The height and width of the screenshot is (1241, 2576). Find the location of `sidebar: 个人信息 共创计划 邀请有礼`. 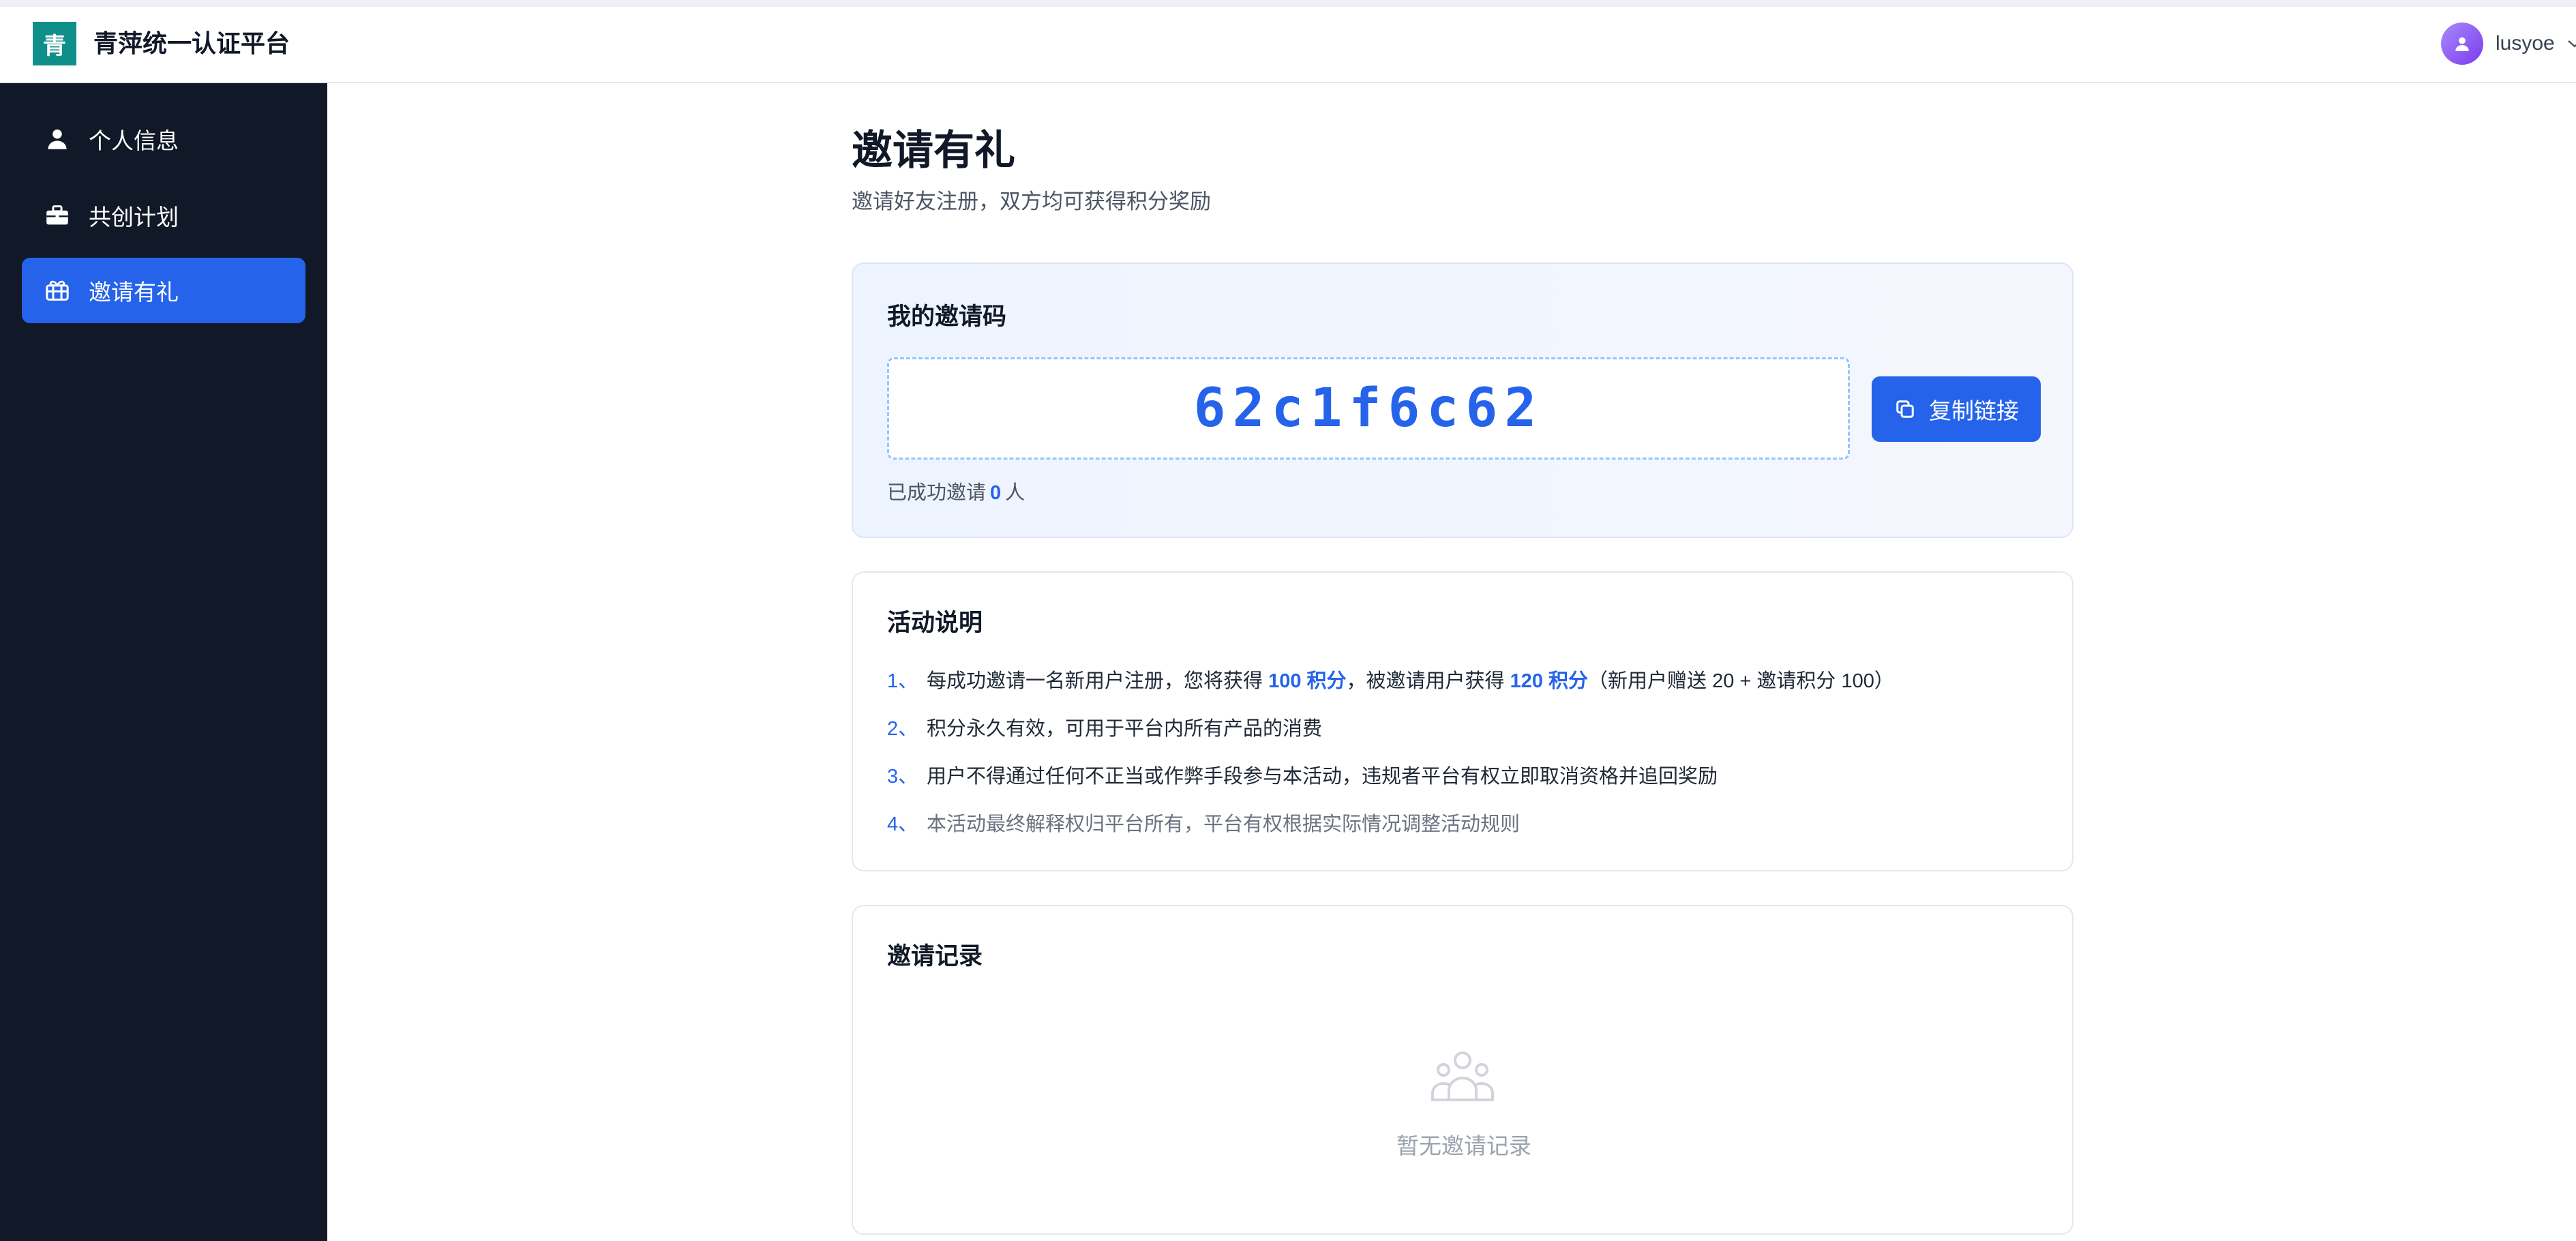

sidebar: 个人信息 共创计划 邀请有礼 is located at coordinates (163, 662).